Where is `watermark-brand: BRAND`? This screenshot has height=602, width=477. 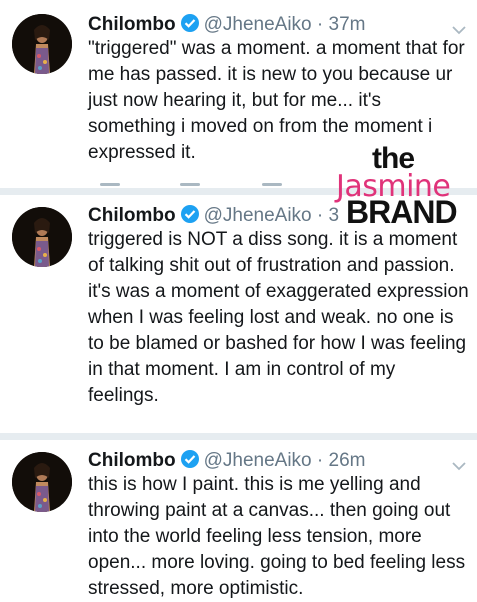
watermark-brand: BRAND is located at coordinates (402, 212).